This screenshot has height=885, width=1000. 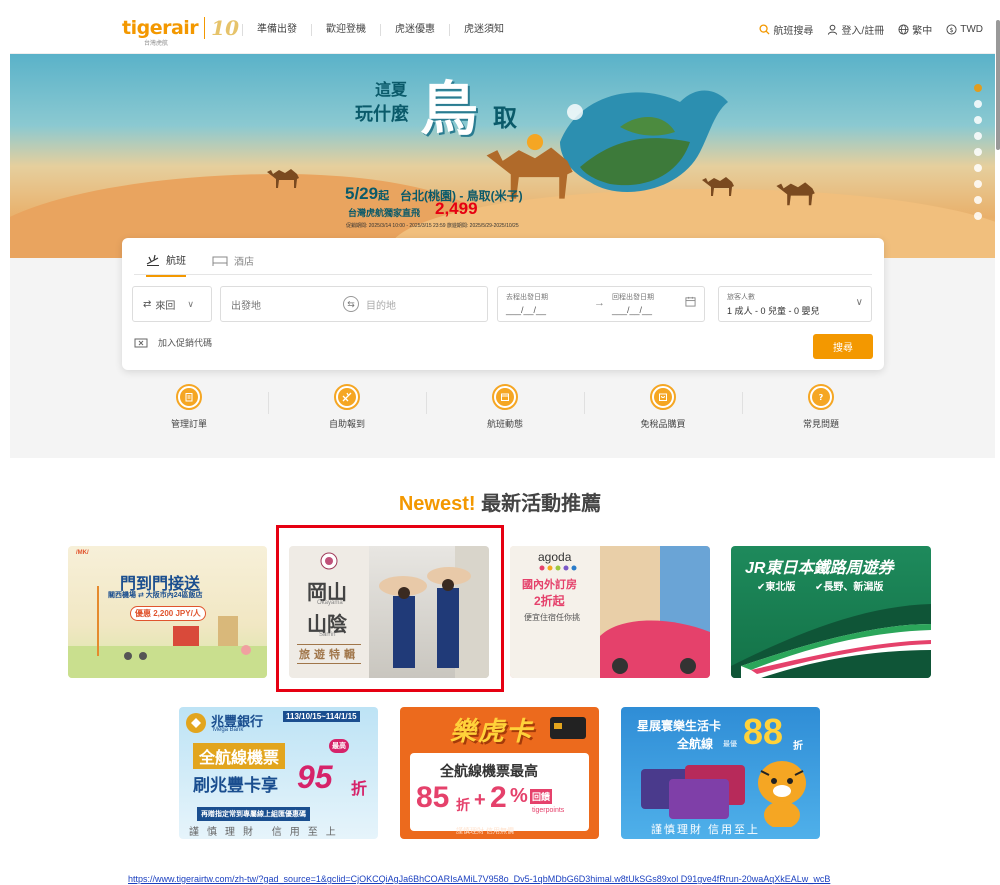 I want to click on route-field: 出發地 ⇆ 目的地, so click(x=354, y=304).